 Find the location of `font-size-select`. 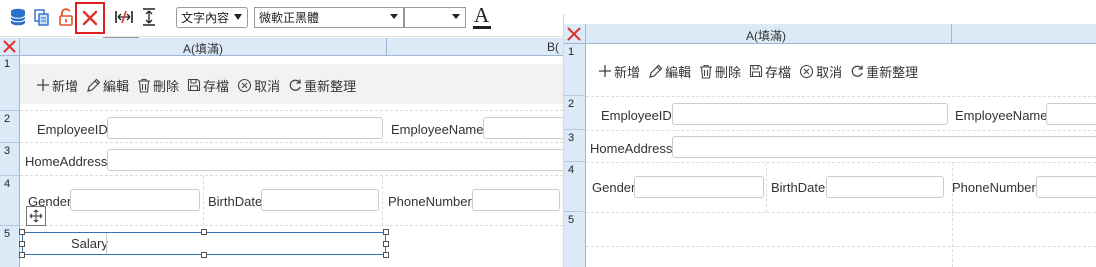

font-size-select is located at coordinates (435, 17).